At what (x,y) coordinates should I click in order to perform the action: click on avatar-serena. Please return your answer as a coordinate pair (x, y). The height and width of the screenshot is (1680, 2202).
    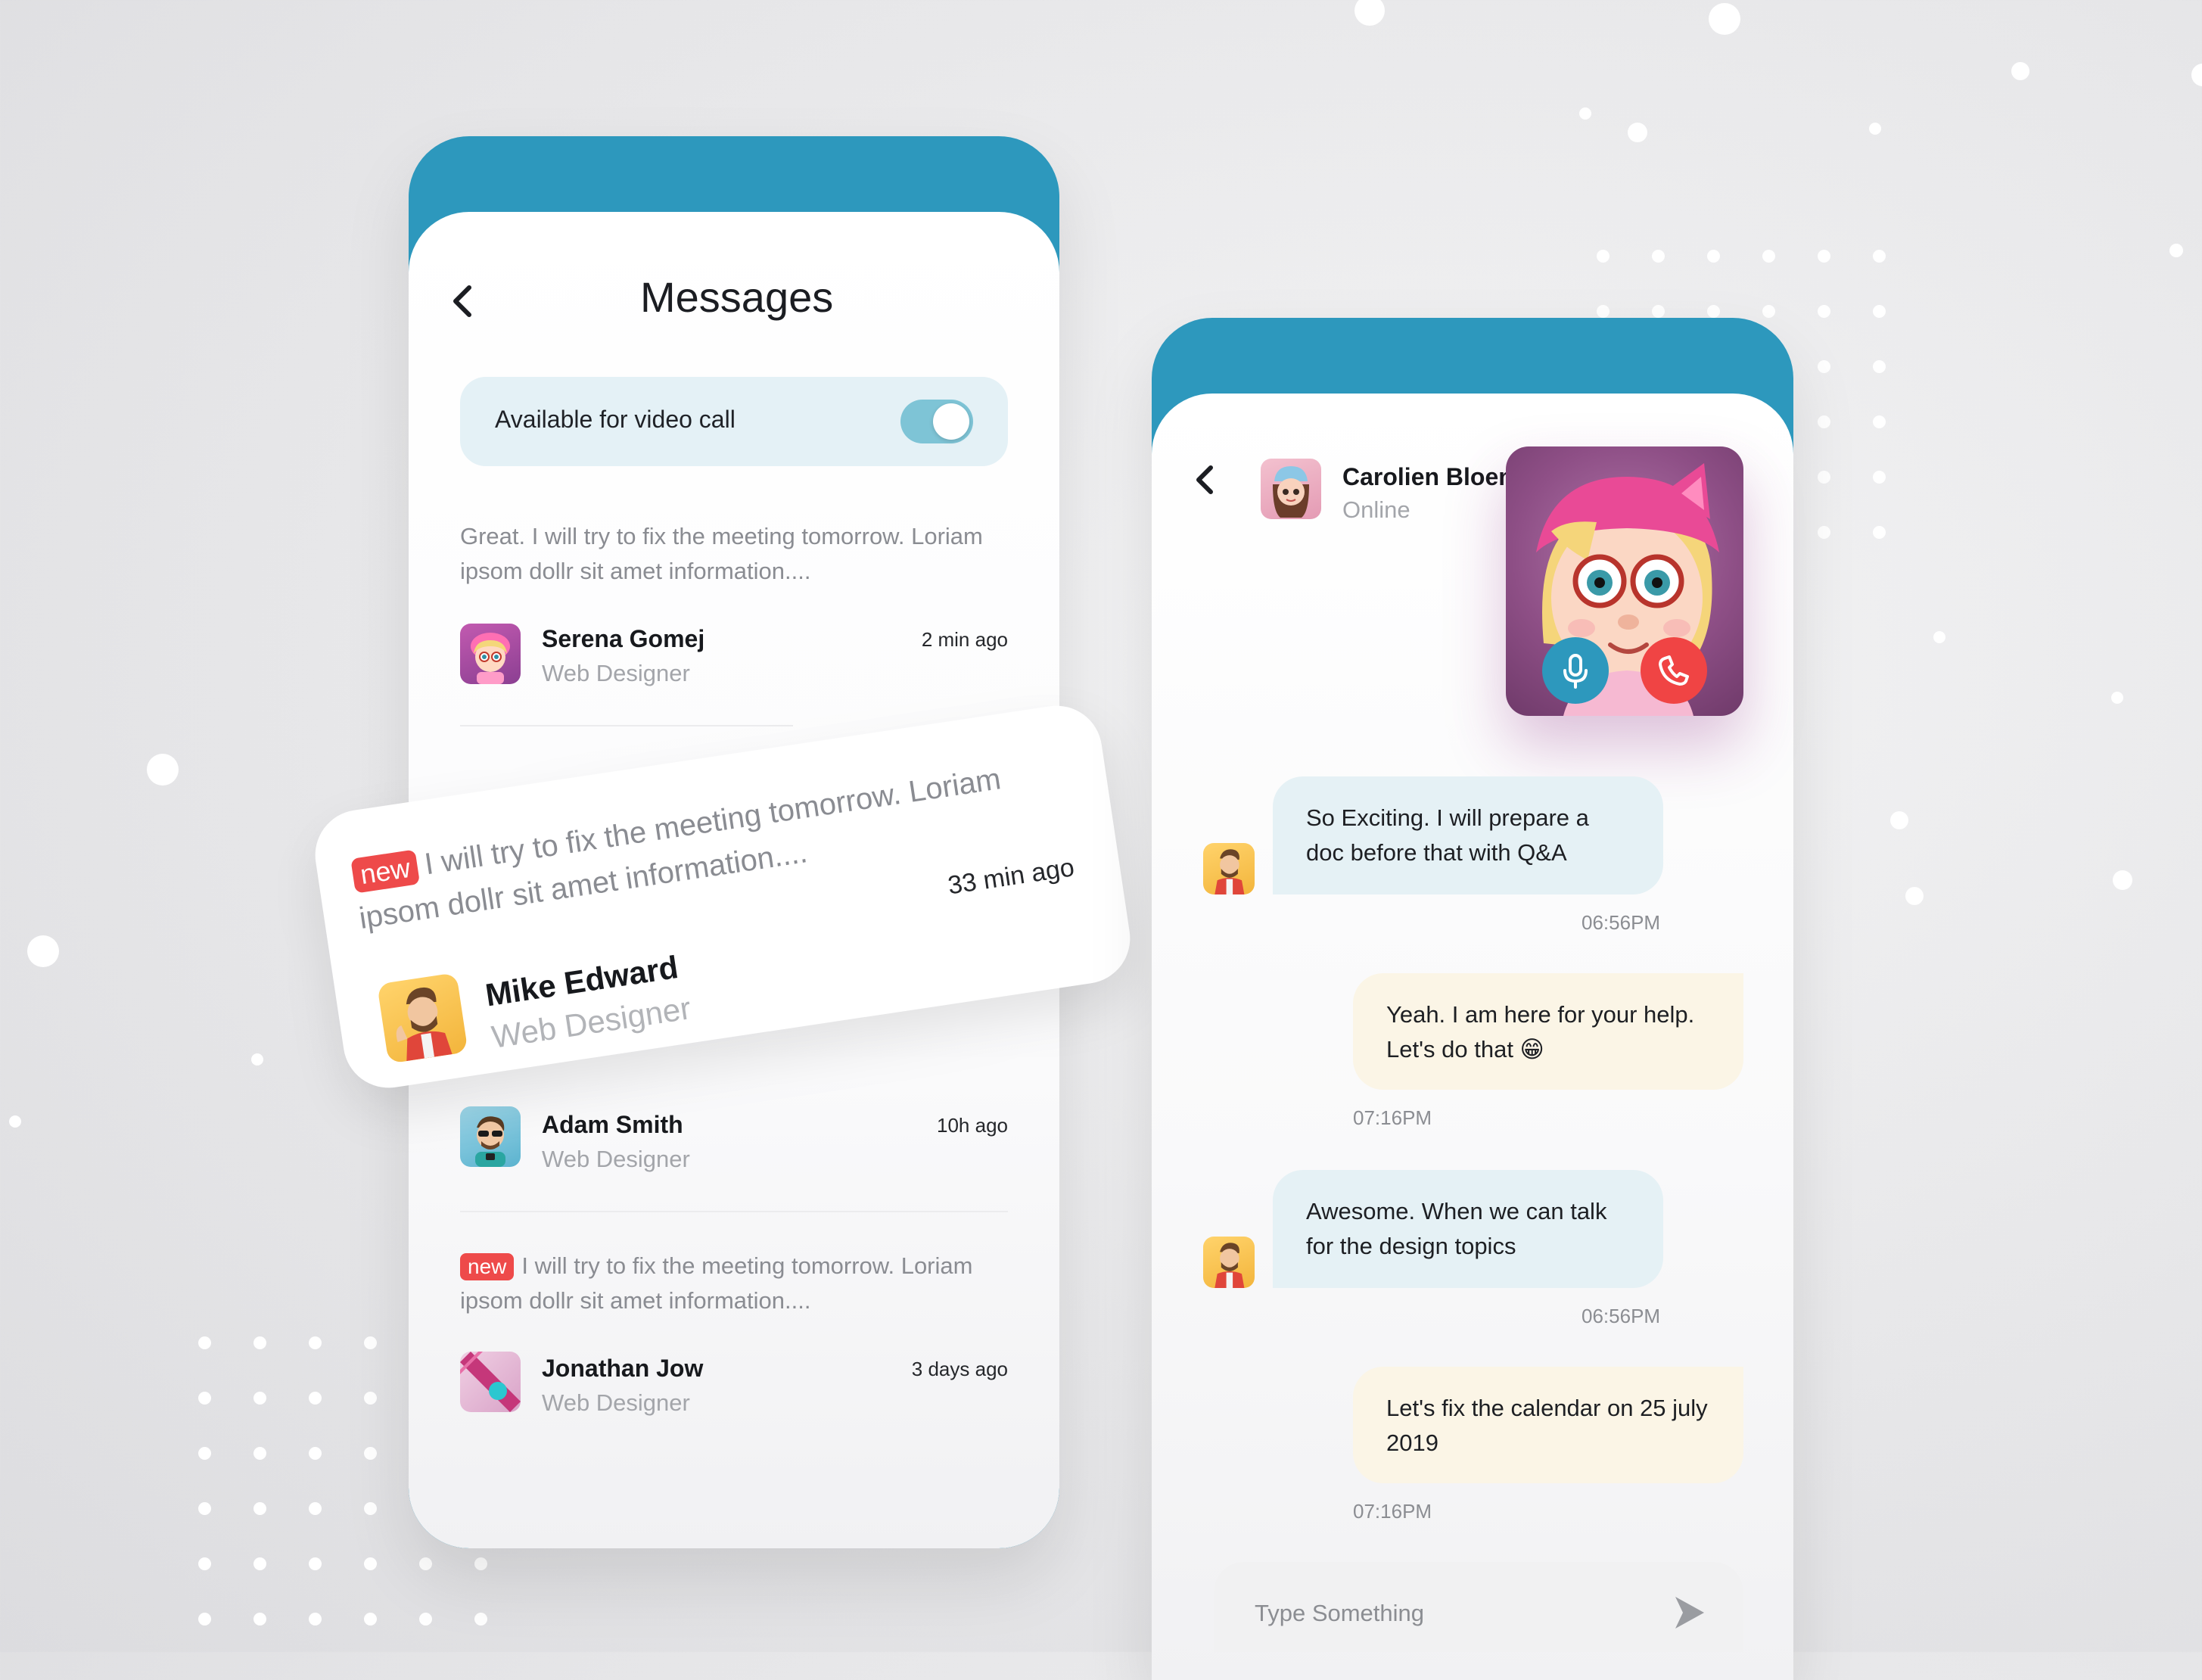
    Looking at the image, I should click on (490, 654).